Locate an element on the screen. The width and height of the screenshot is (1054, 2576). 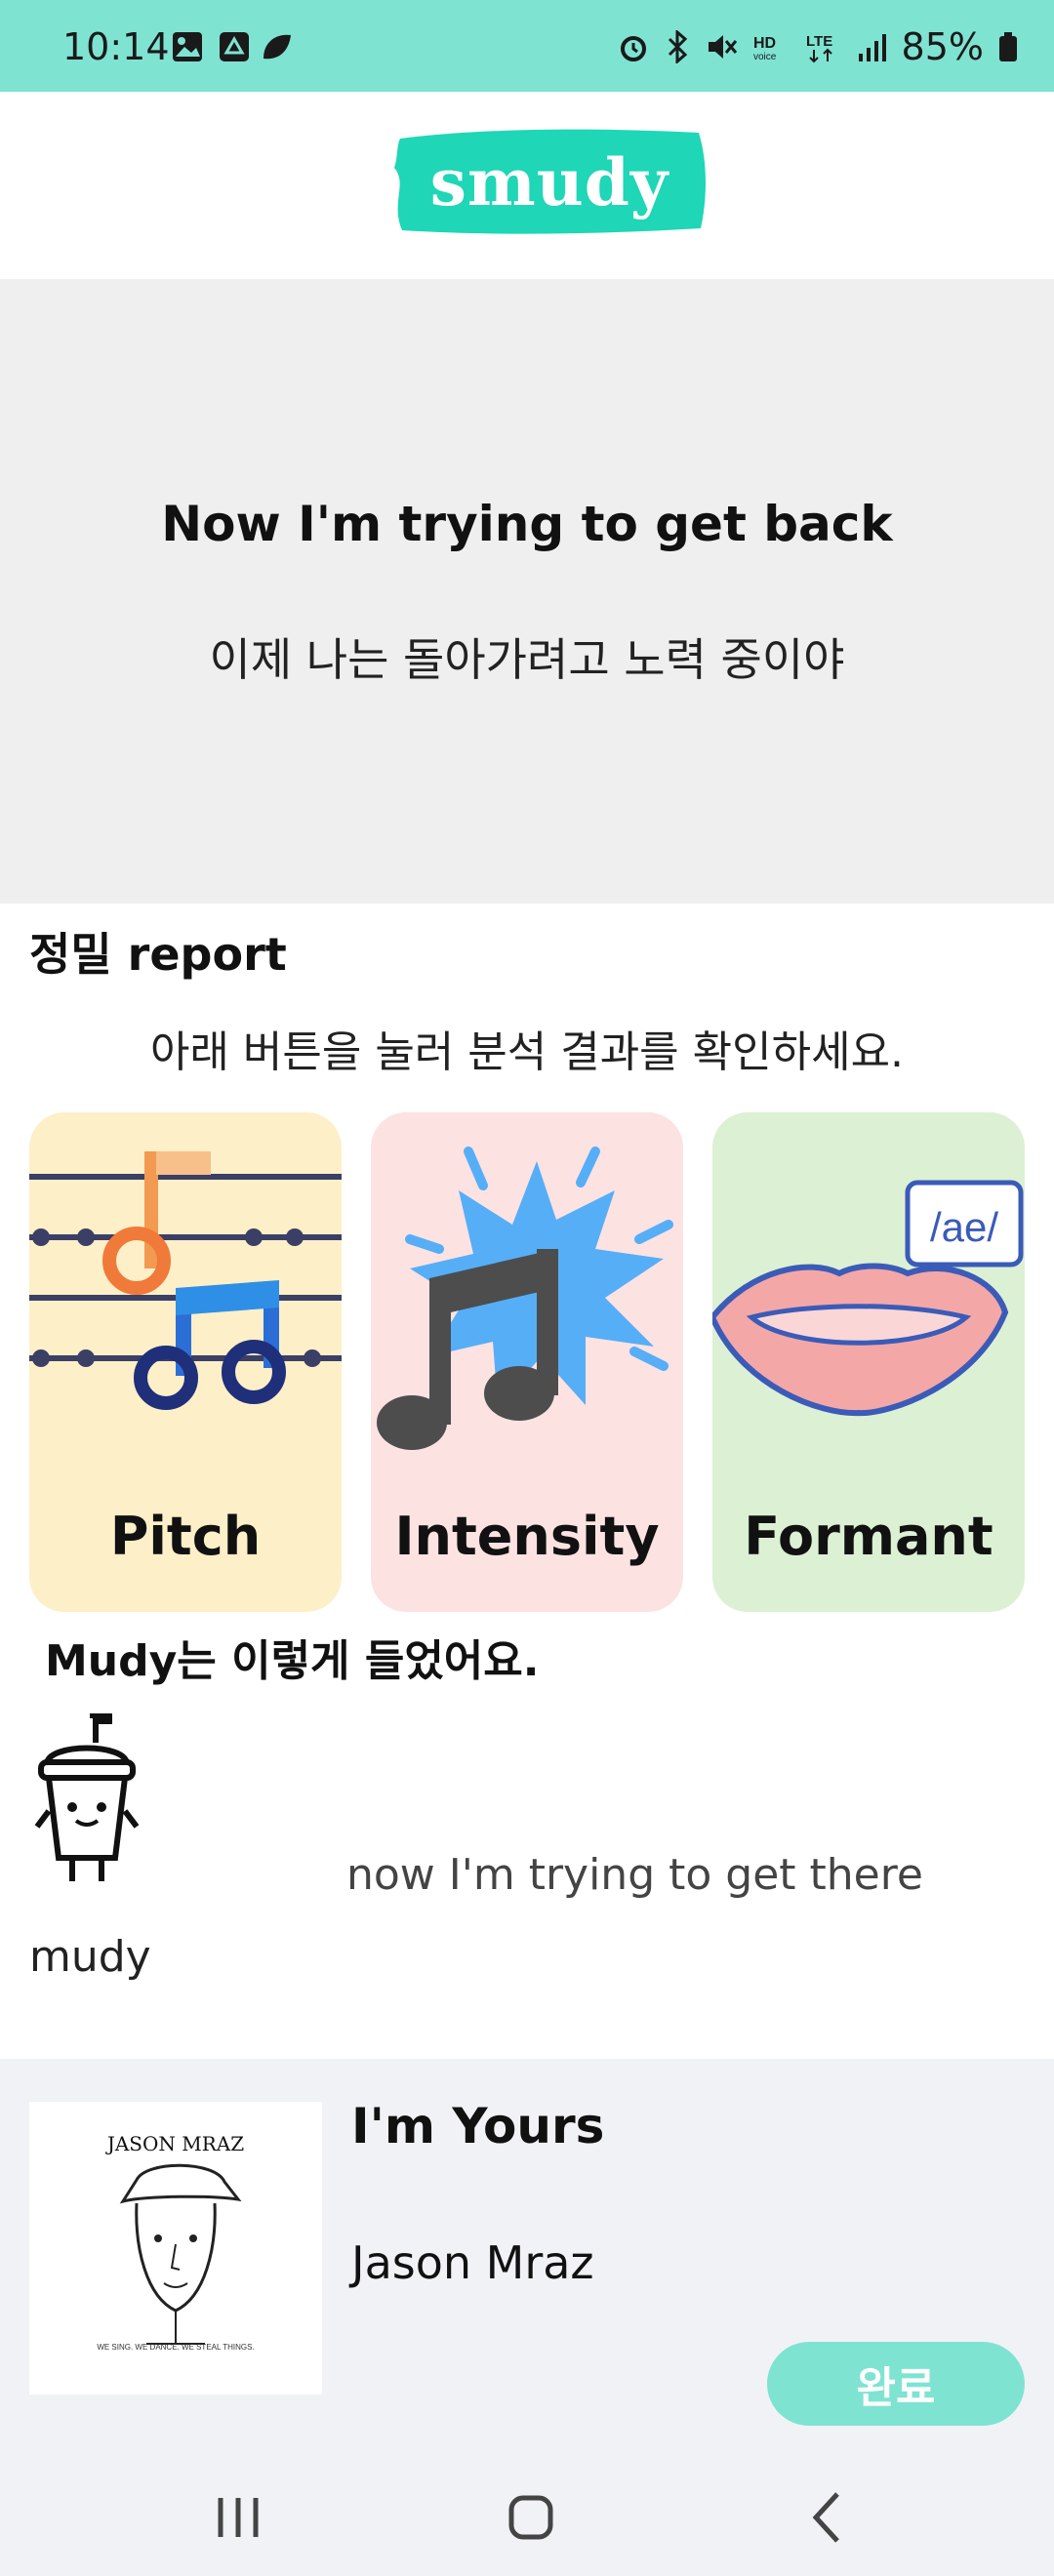
heard-title: Mudy는 이렇게 들었어요. is located at coordinates (292, 1661).